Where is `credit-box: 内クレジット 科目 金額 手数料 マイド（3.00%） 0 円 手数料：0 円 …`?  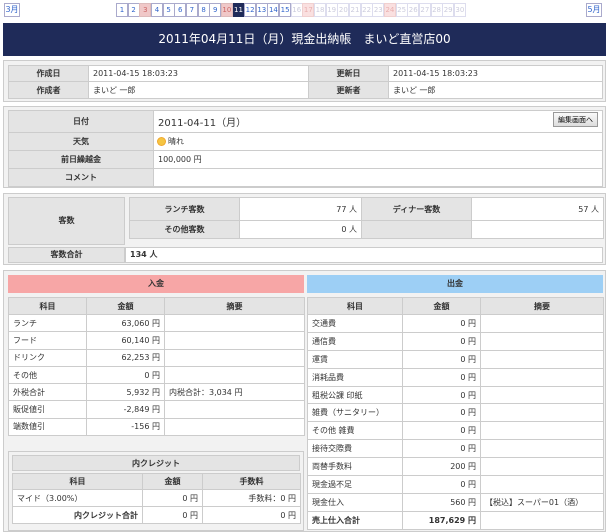 credit-box: 内クレジット 科目 金額 手数料 マイド（3.00%） 0 円 手数料：0 円 … is located at coordinates (156, 491).